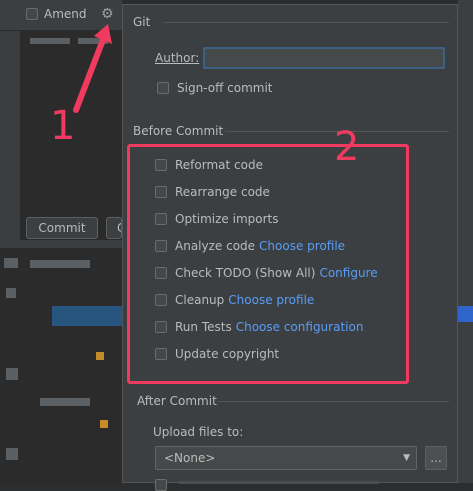  I want to click on upload-label: Upload files to:, so click(198, 432).